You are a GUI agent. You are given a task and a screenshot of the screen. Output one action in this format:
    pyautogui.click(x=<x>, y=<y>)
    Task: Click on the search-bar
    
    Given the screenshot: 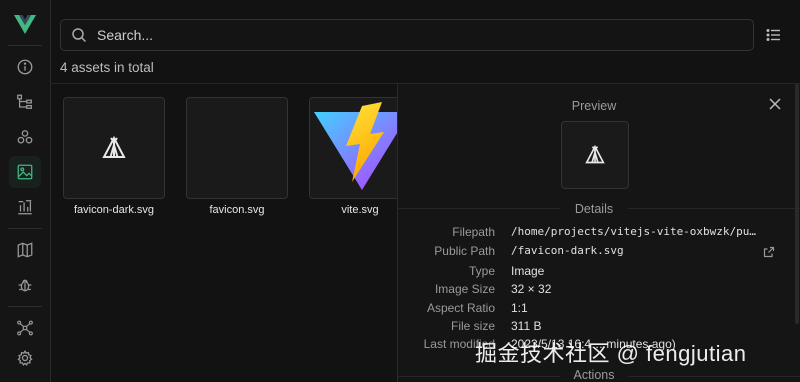 What is the action you would take?
    pyautogui.click(x=407, y=35)
    